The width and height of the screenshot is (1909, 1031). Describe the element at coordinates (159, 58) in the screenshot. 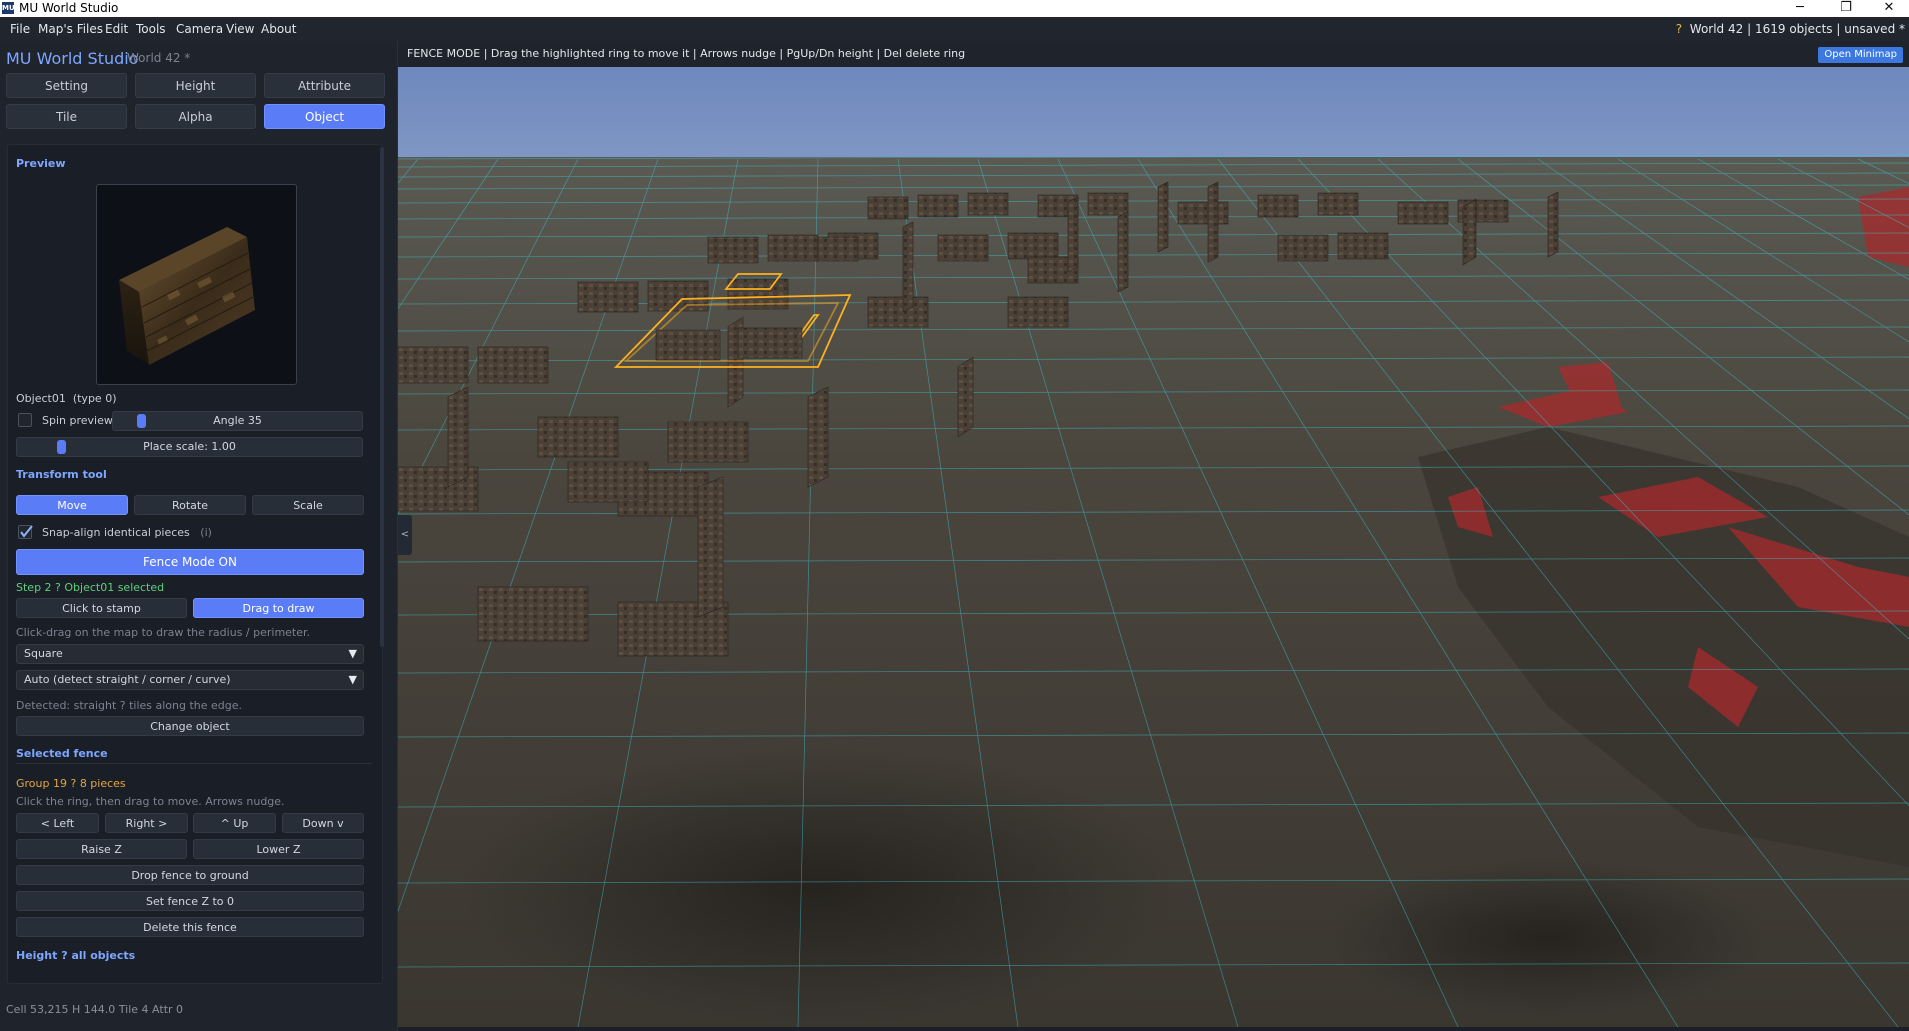

I see `world-name: World 42 *` at that location.